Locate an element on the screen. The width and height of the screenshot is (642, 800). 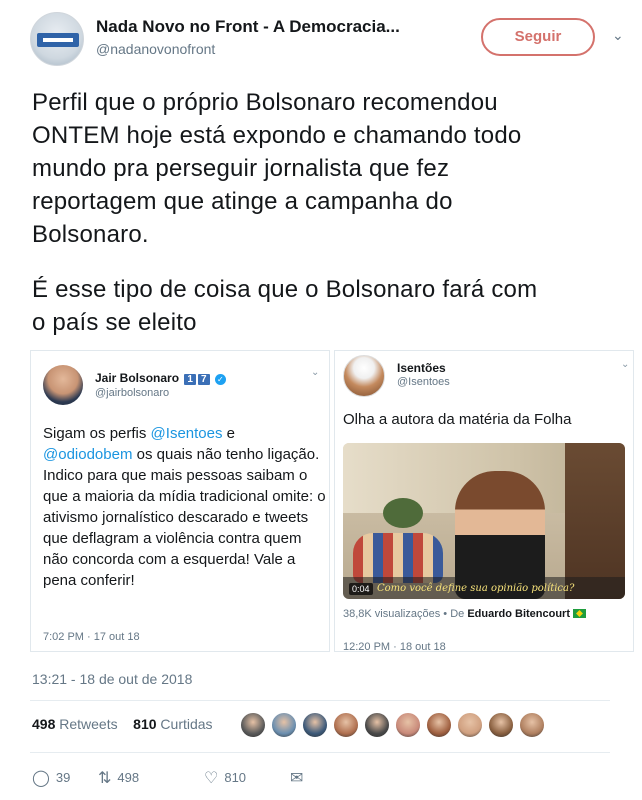
text-segment: e is located at coordinates (228, 433).